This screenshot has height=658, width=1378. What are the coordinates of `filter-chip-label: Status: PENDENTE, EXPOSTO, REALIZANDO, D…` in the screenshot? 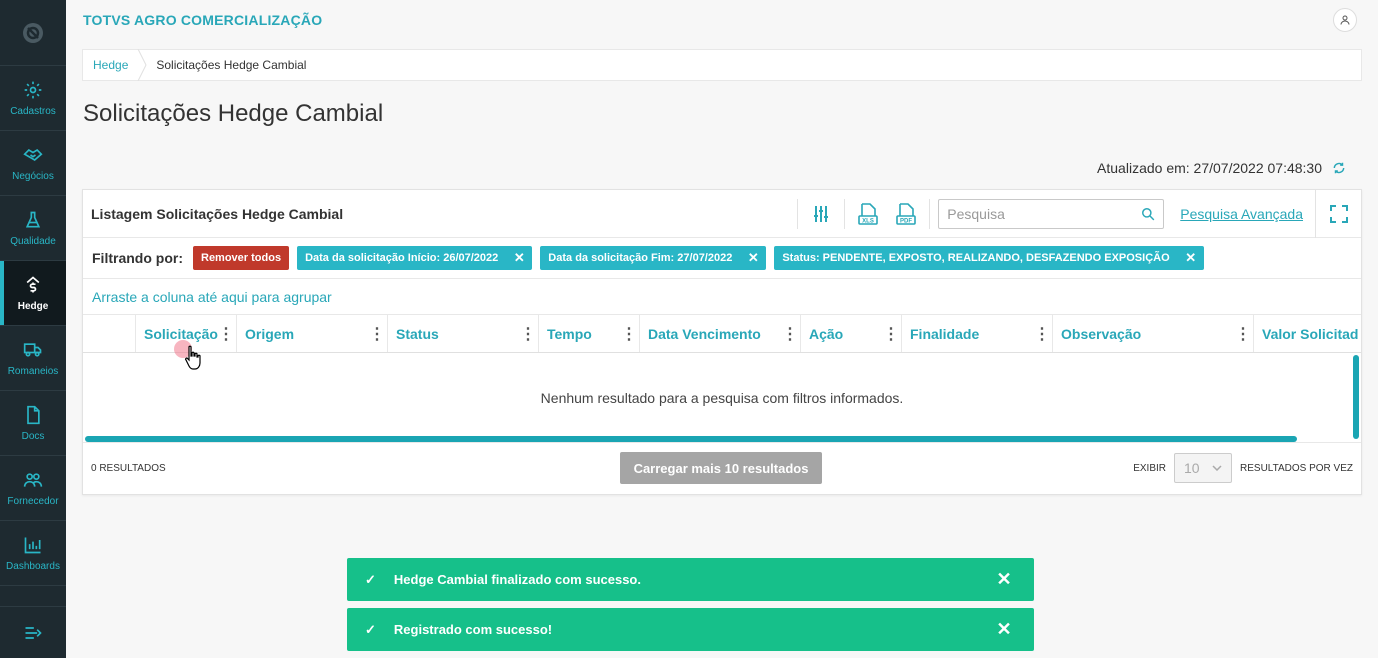 It's located at (976, 258).